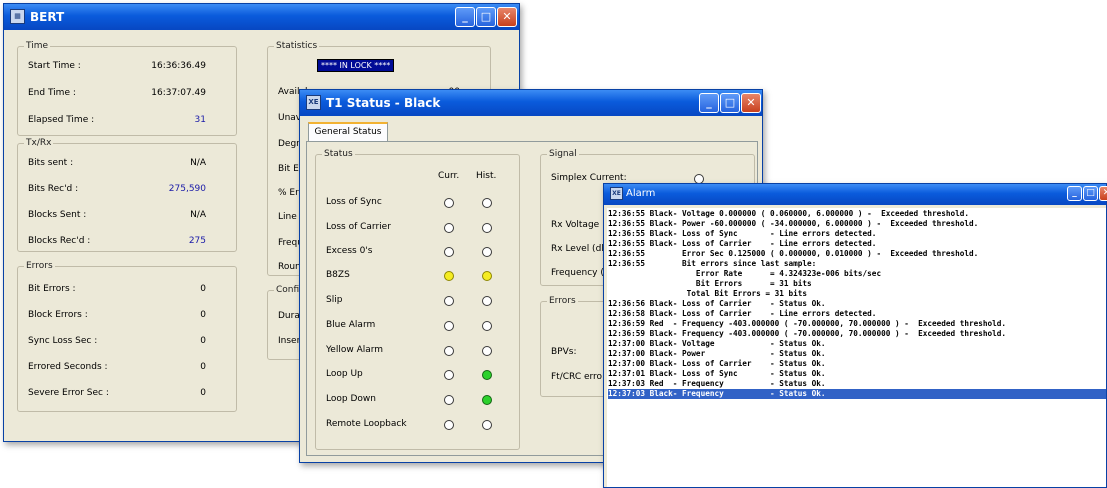 This screenshot has width=1107, height=488. Describe the element at coordinates (577, 249) in the screenshot. I see `rx-level-label: Rx Level (dl` at that location.